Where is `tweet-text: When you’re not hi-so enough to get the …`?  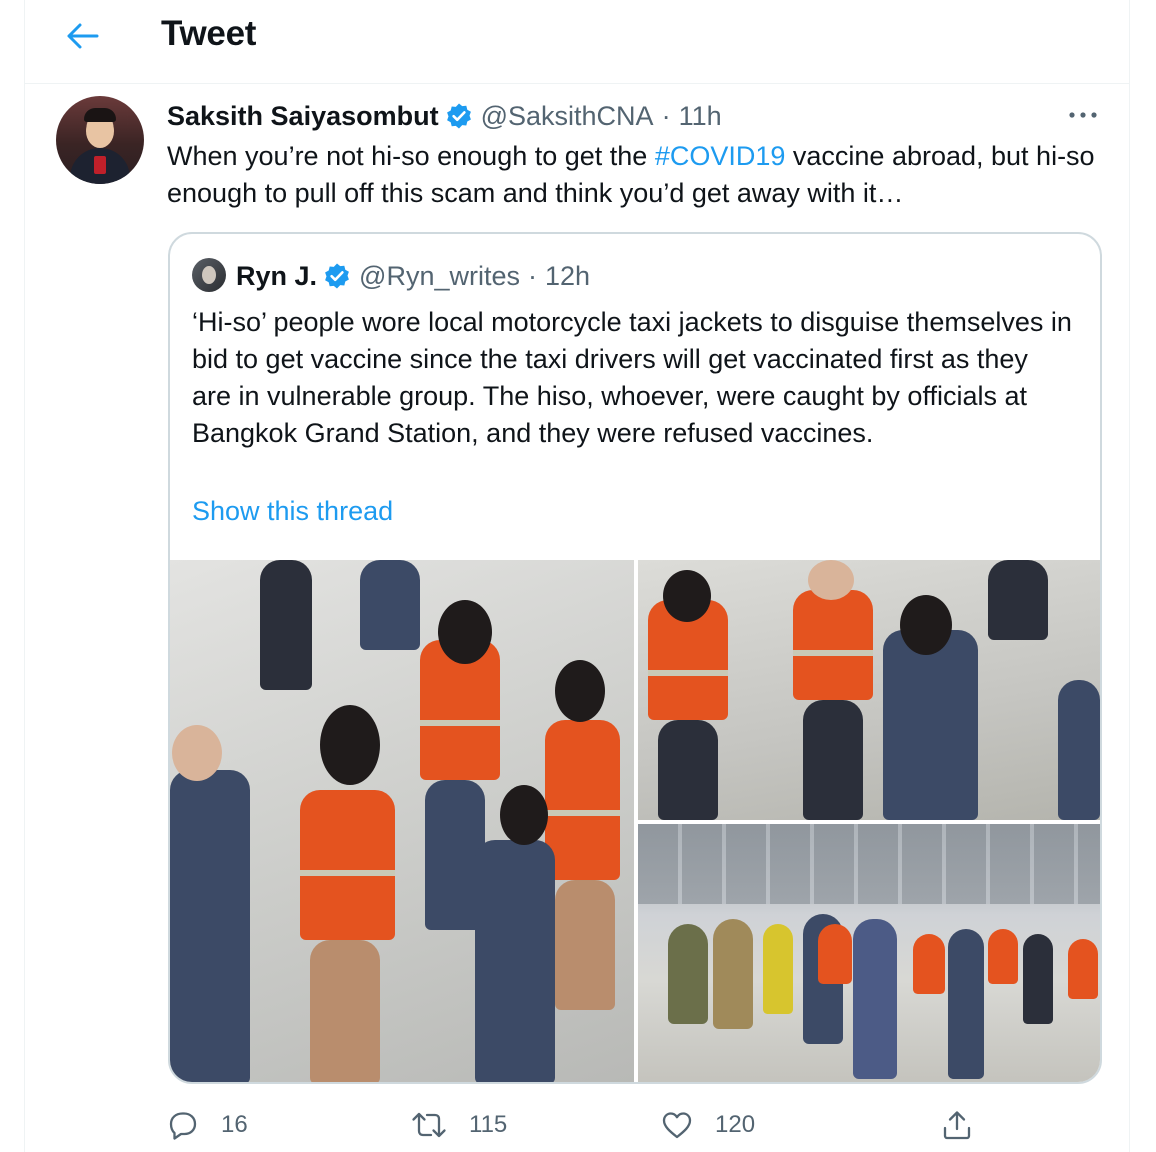 tweet-text: When you’re not hi-so enough to get the … is located at coordinates (637, 175).